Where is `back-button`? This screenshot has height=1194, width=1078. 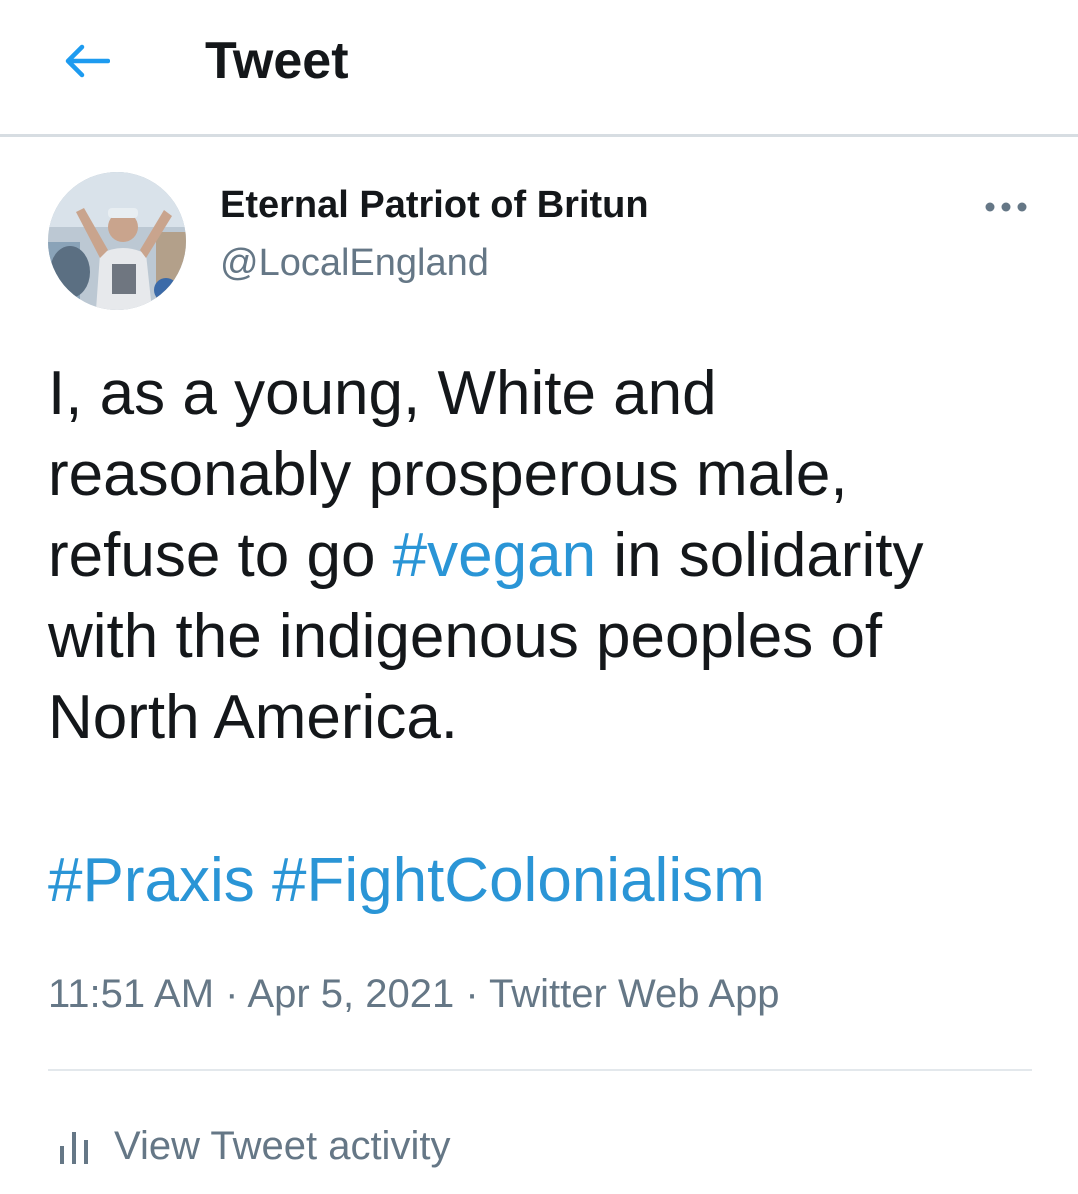
back-button is located at coordinates (86, 61).